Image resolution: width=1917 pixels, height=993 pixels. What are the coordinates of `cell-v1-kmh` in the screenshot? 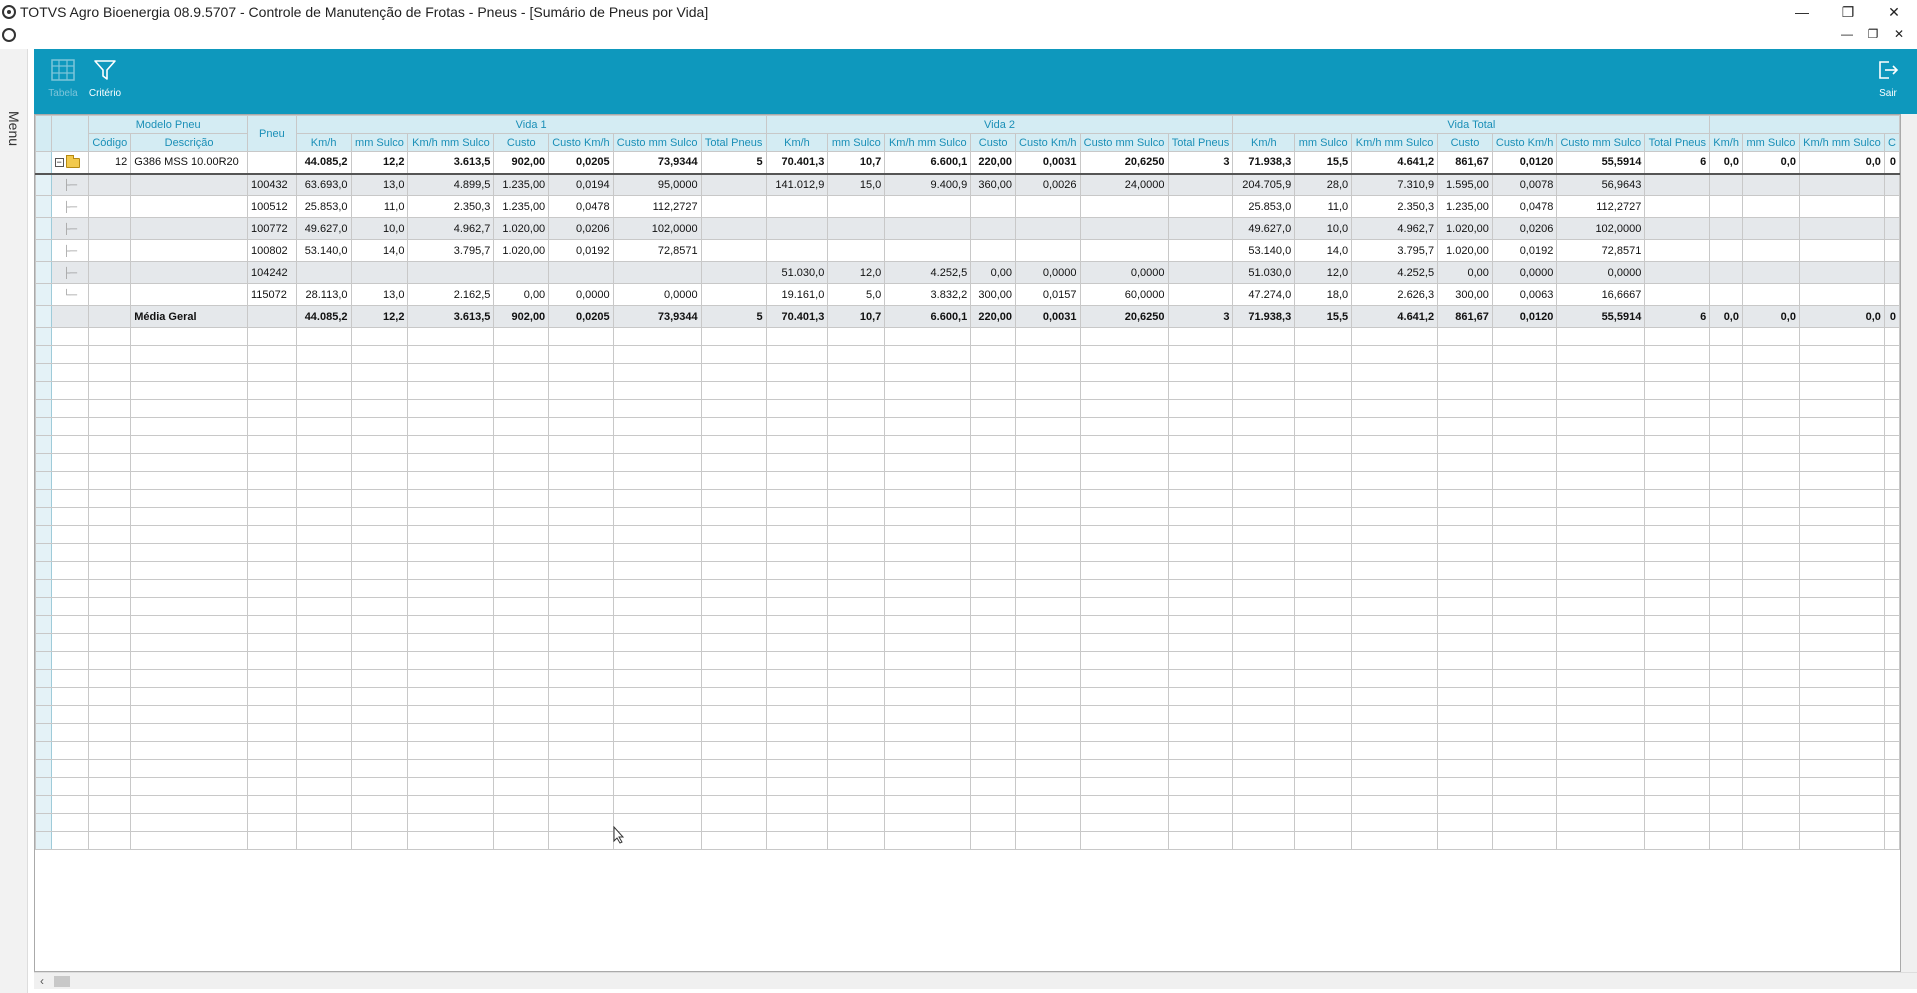 It's located at (323, 272).